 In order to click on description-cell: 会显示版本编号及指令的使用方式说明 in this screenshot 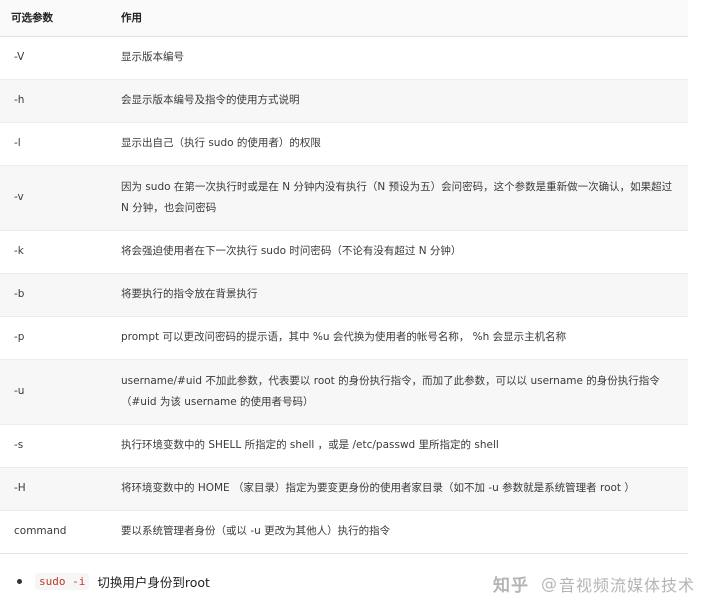, I will do `click(210, 100)`.